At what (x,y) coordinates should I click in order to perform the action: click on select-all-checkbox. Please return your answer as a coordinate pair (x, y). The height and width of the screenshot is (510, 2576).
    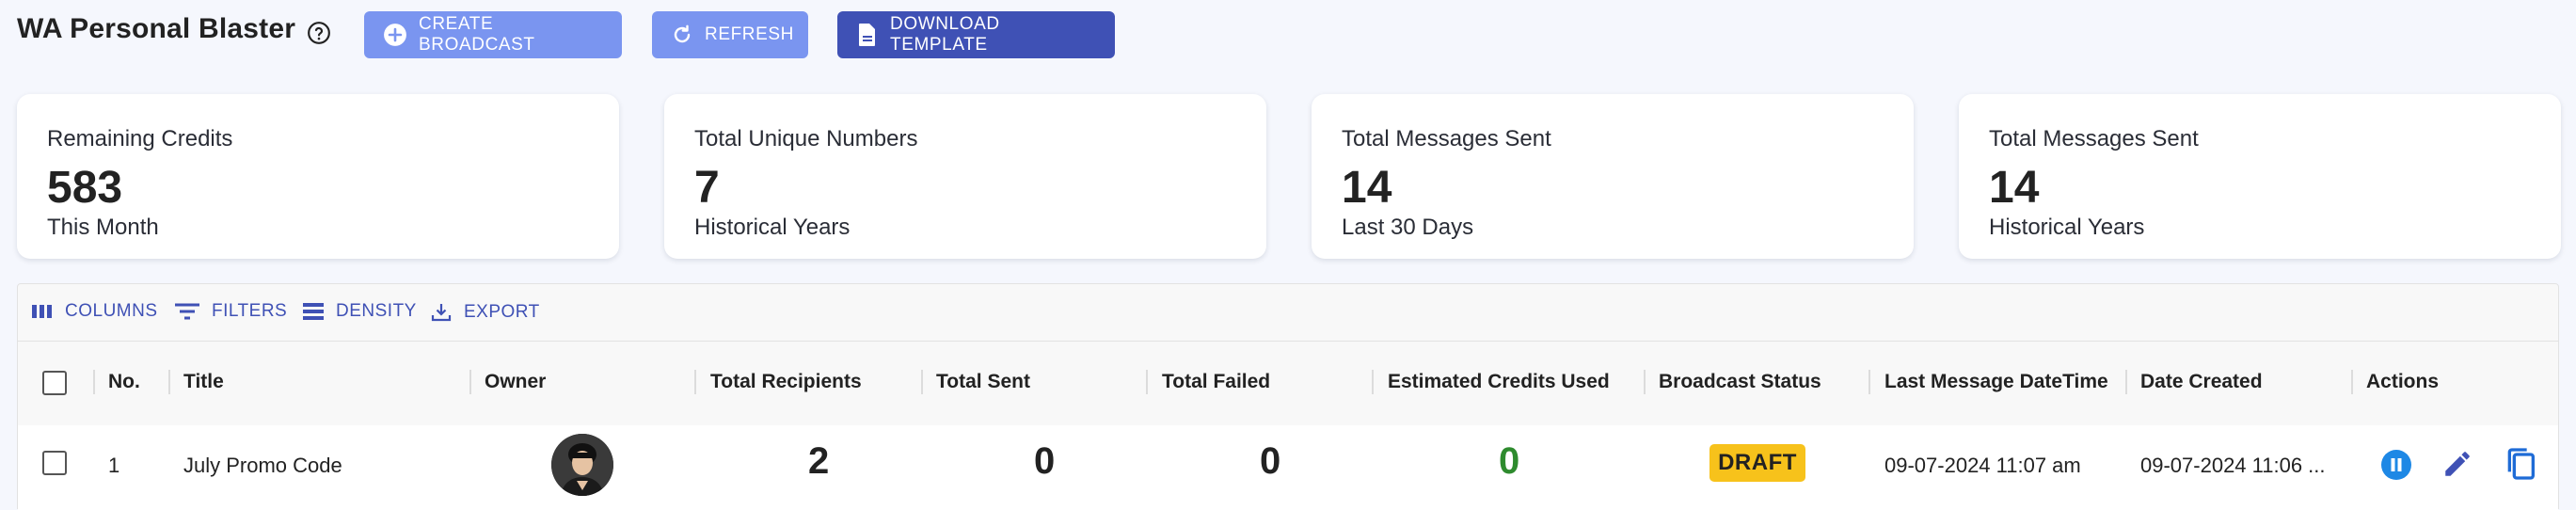
    Looking at the image, I should click on (54, 383).